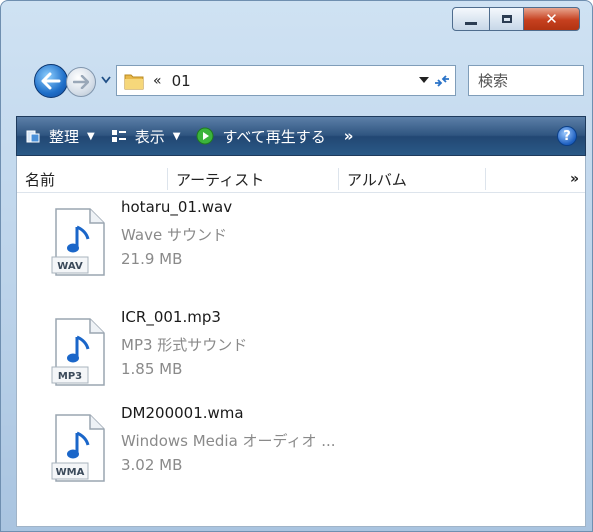  What do you see at coordinates (64, 136) in the screenshot?
I see `organize-label: 整理` at bounding box center [64, 136].